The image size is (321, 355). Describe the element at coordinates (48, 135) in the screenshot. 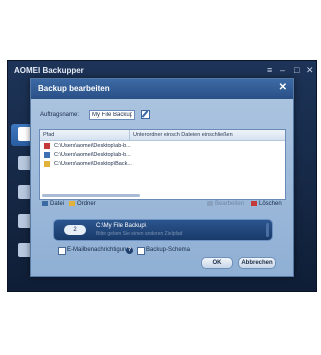

I see `column-header-path: Pfad` at that location.